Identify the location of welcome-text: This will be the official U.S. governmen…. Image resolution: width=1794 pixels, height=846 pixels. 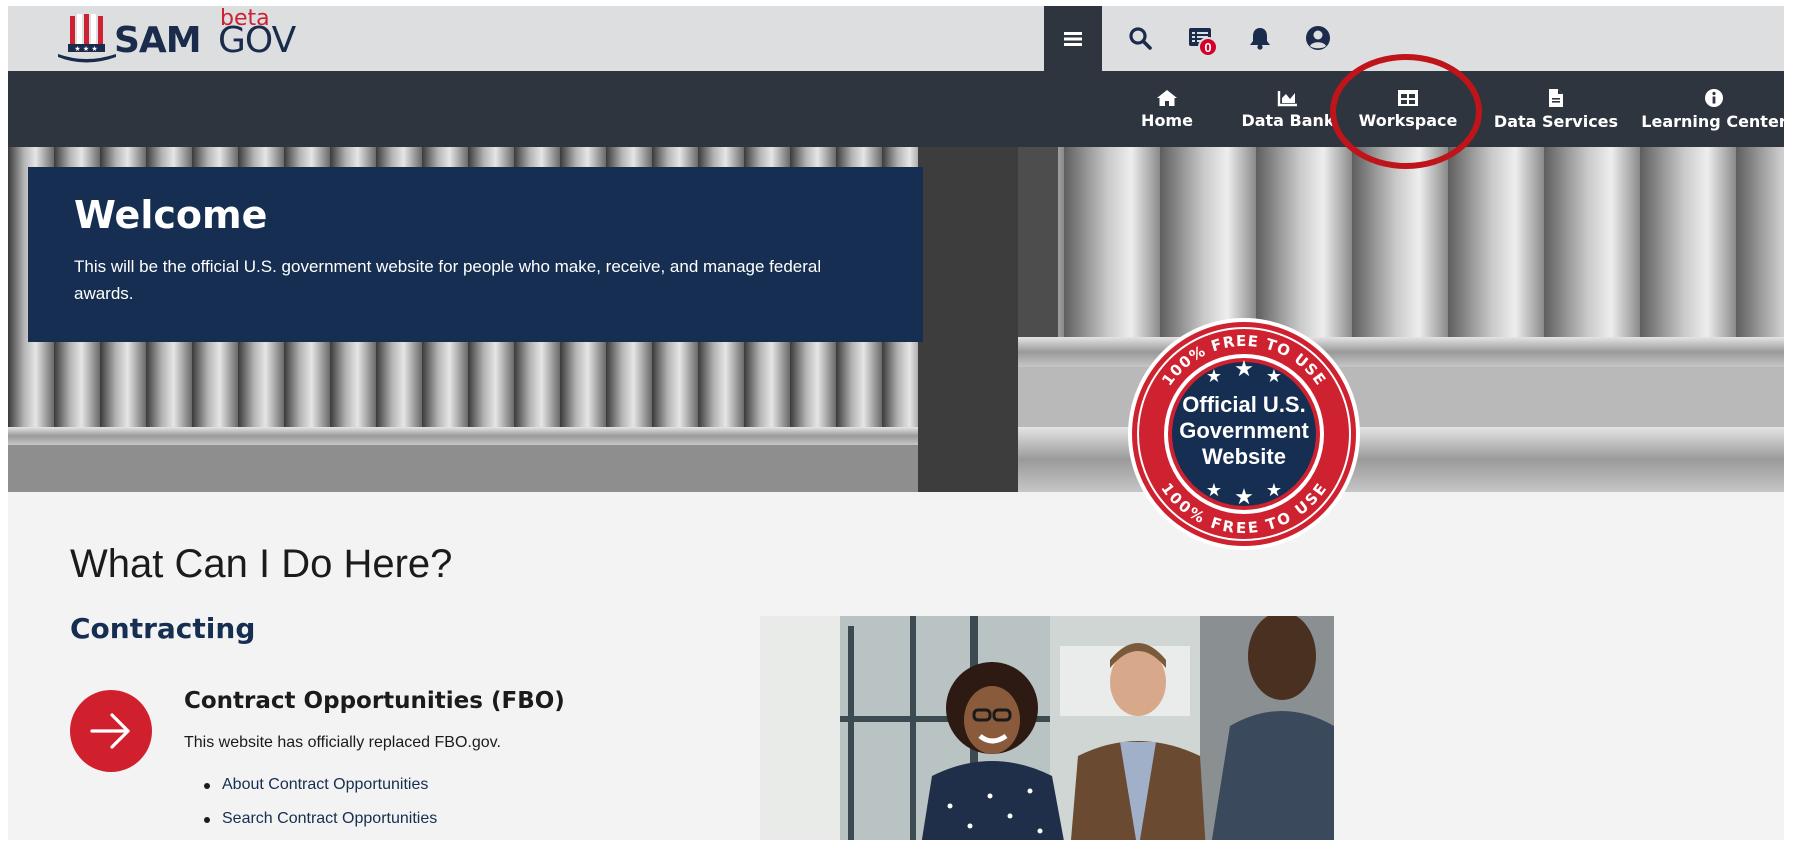
(448, 280).